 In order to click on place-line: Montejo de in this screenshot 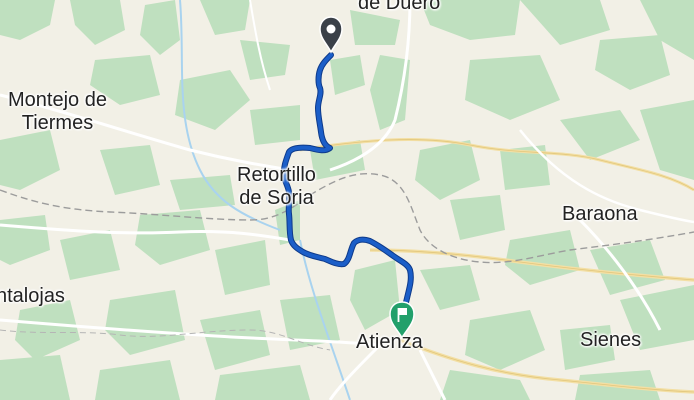, I will do `click(57, 100)`.